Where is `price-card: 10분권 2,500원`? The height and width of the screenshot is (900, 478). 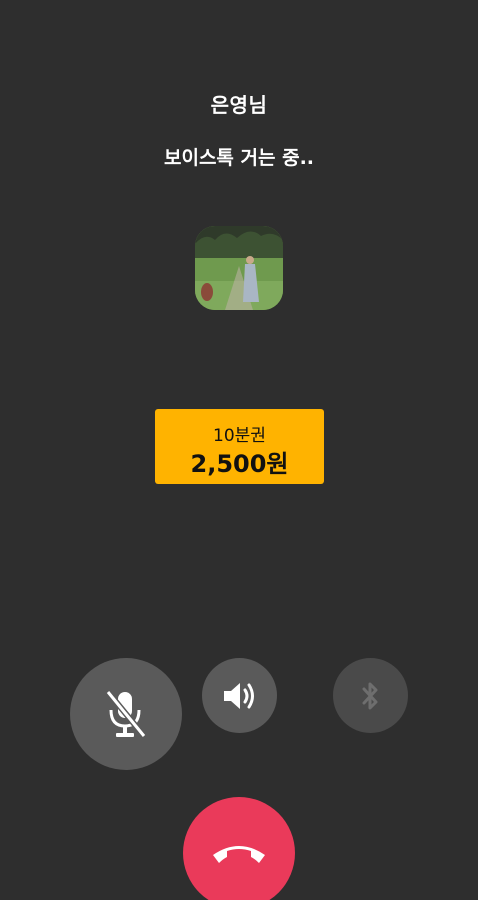 price-card: 10분권 2,500원 is located at coordinates (239, 446).